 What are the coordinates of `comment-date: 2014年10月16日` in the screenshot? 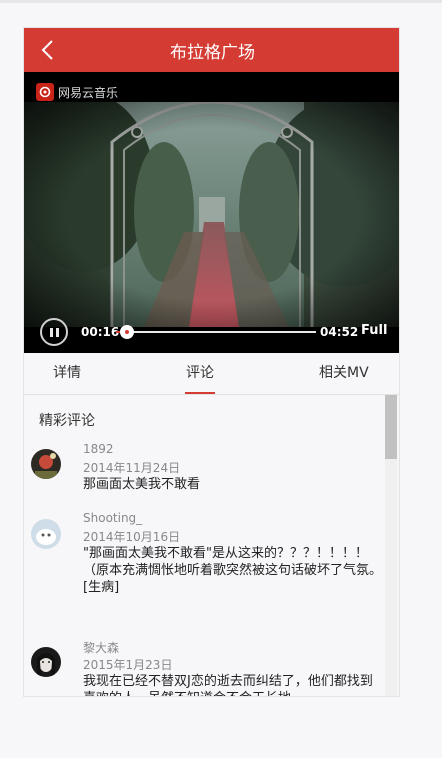 It's located at (132, 537).